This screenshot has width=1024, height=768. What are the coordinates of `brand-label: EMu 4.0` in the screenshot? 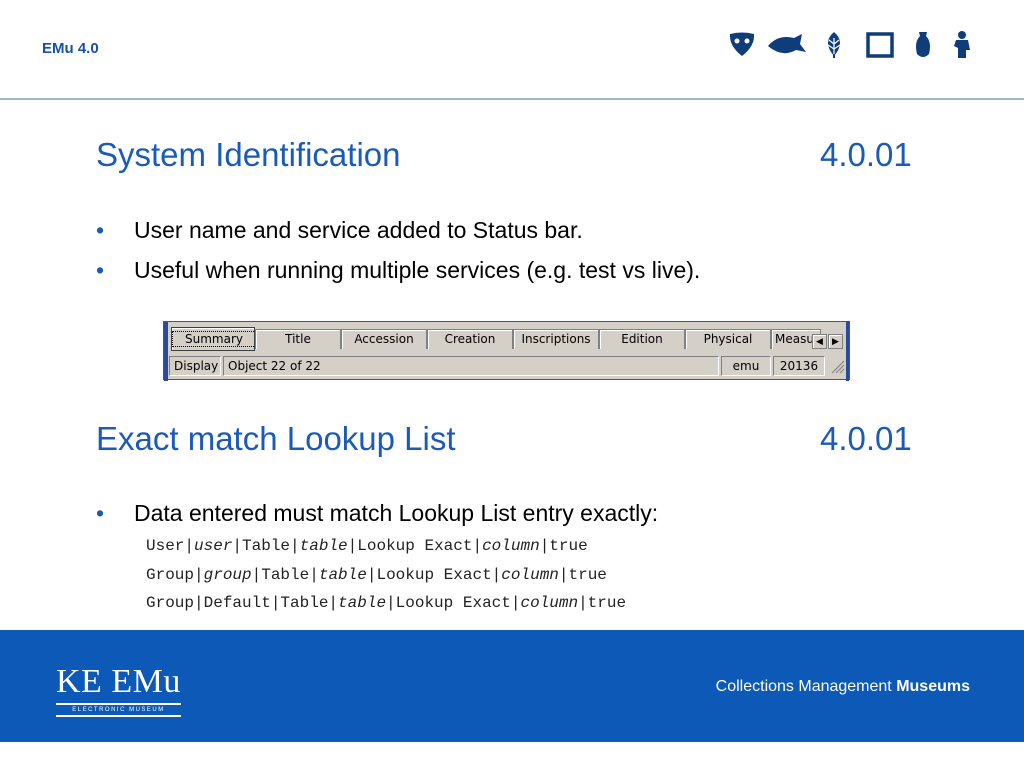 It's located at (70, 48).